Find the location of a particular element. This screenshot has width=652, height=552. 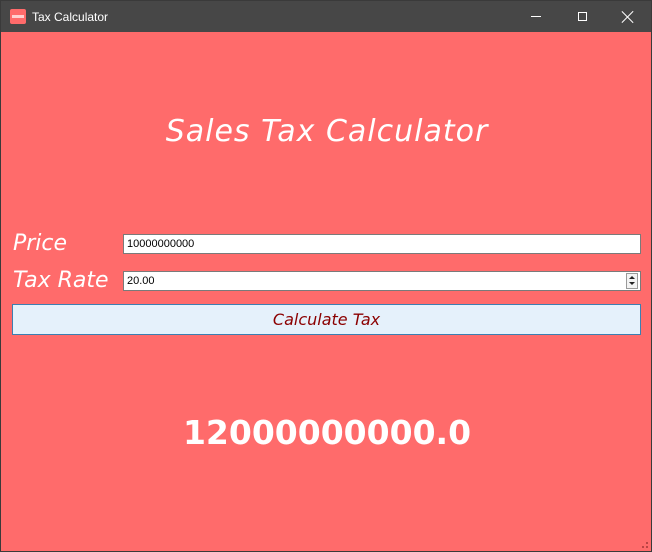

spin-down-icon is located at coordinates (632, 284).